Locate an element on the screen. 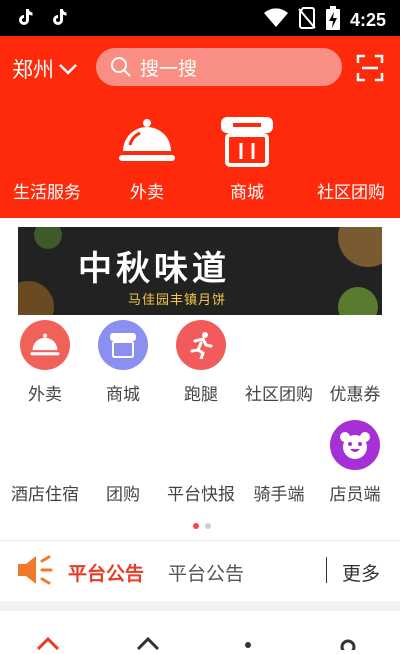 The width and height of the screenshot is (400, 654). grid-item-community-group: 社区团购 is located at coordinates (279, 362).